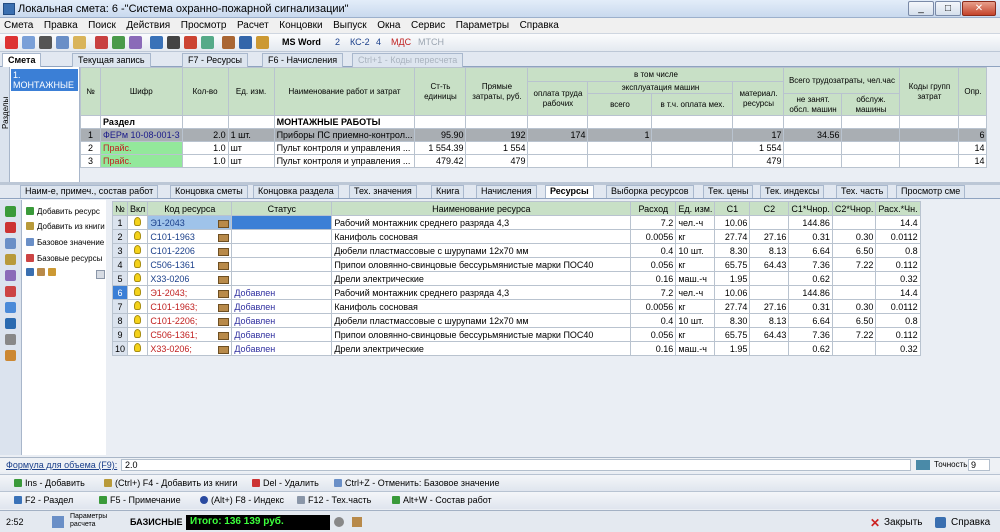 Image resolution: width=1000 pixels, height=532 pixels. Describe the element at coordinates (10, 259) in the screenshot. I see `book-icon` at that location.